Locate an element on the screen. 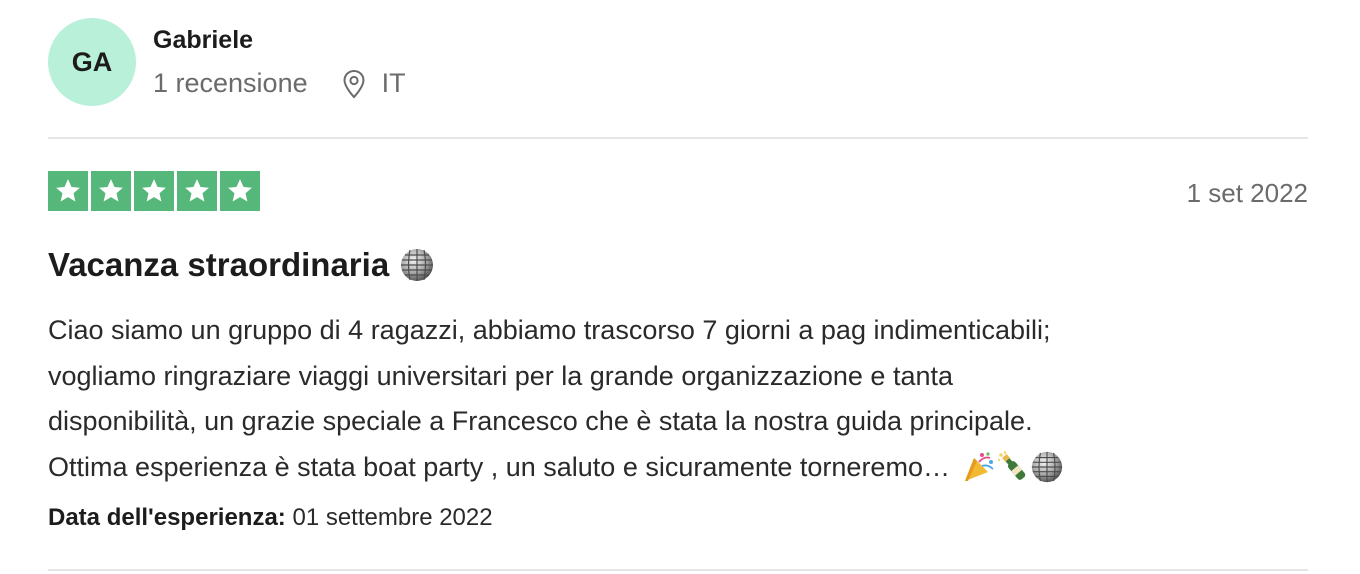 This screenshot has height=574, width=1360. reviewer-header: GA Gabriele 1 recensione IT is located at coordinates (678, 62).